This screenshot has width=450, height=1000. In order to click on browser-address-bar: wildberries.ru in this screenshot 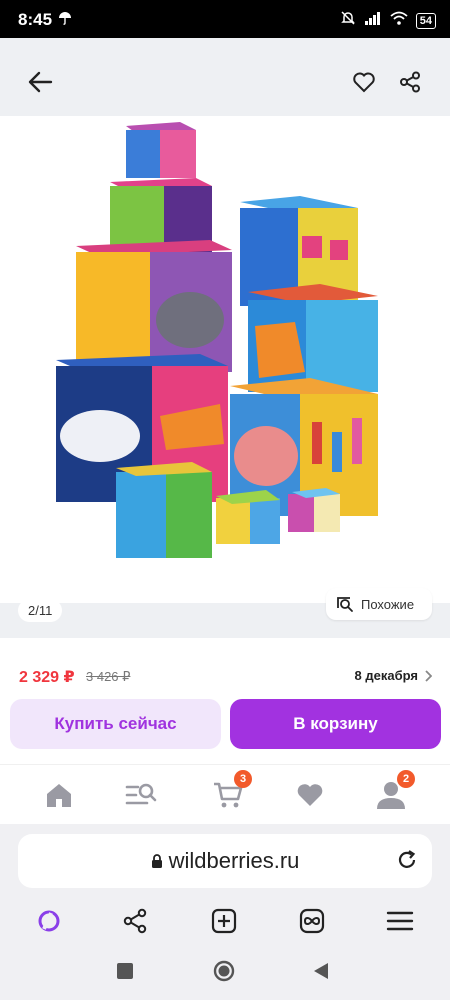, I will do `click(225, 862)`.